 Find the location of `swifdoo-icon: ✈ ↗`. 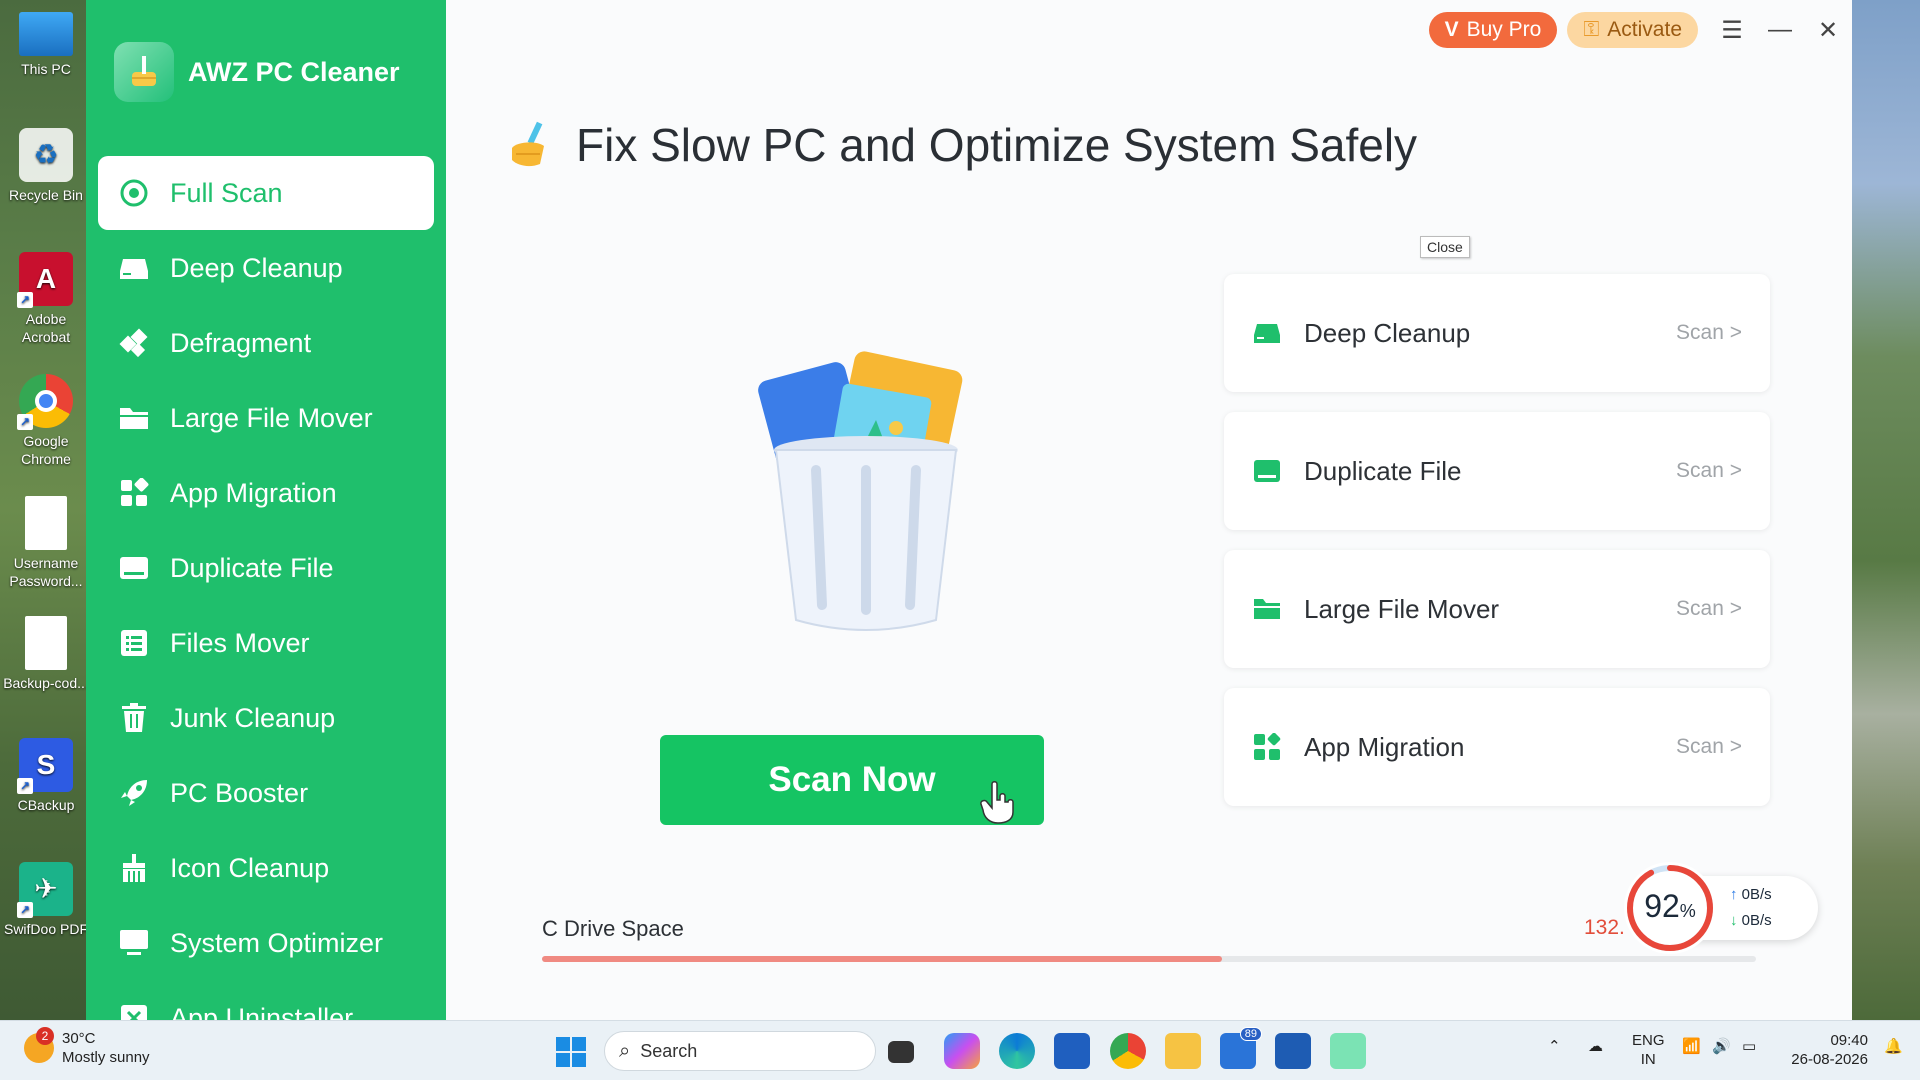

swifdoo-icon: ✈ ↗ is located at coordinates (45, 890).